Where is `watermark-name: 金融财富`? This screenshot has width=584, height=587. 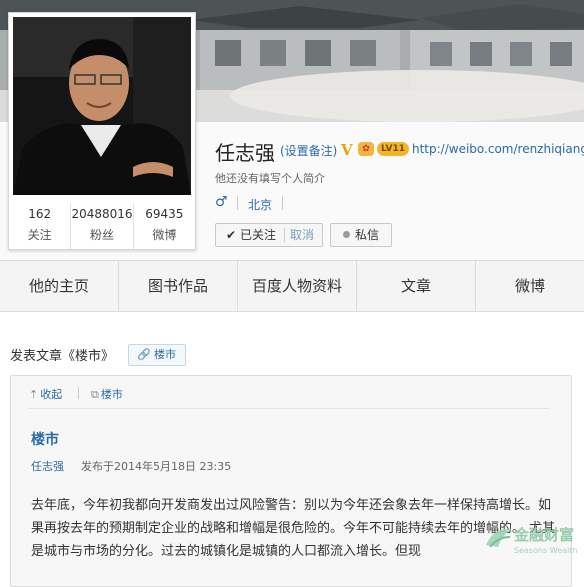
watermark-name: 金融财富 is located at coordinates (544, 535).